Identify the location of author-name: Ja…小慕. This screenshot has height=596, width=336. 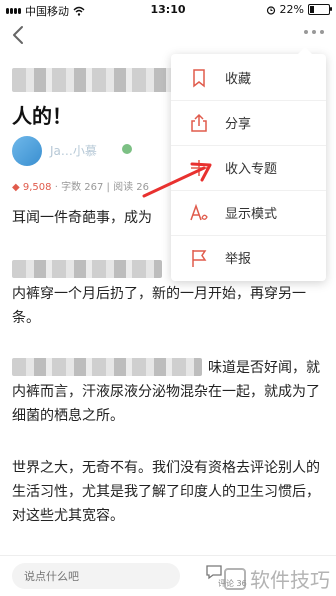
(73, 150).